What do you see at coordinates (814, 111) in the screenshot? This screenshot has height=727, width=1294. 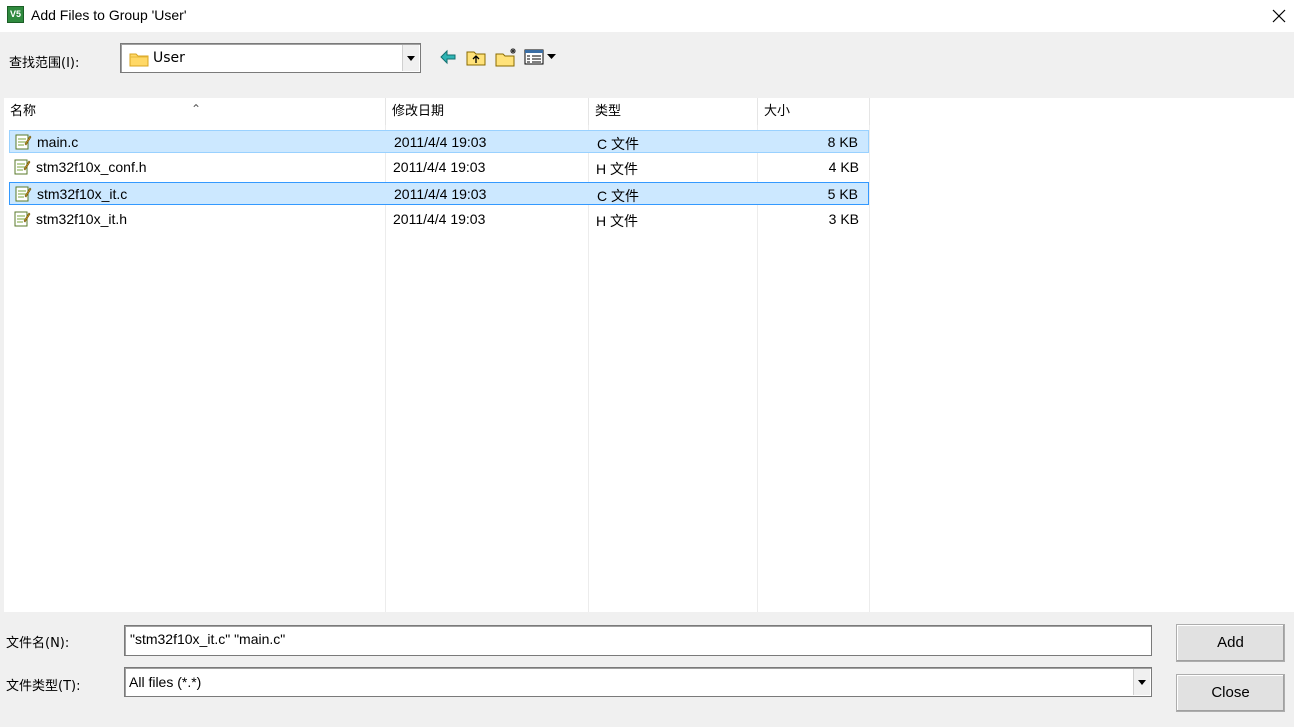 I see `column-header-size: 大小` at bounding box center [814, 111].